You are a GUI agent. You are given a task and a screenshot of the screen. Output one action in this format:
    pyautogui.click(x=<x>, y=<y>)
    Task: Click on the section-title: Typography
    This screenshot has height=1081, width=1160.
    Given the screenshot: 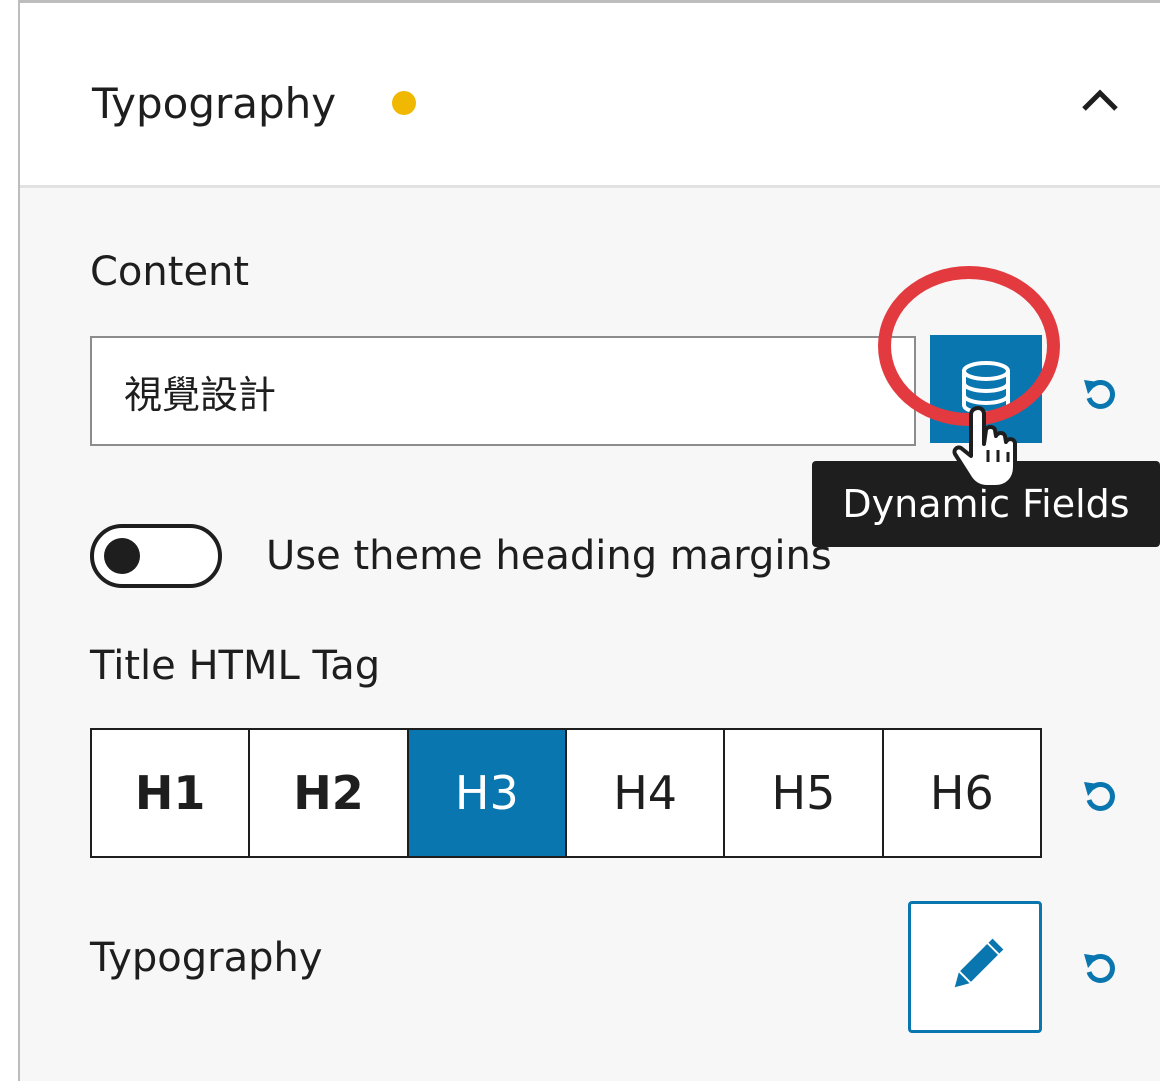 What is the action you would take?
    pyautogui.click(x=214, y=103)
    